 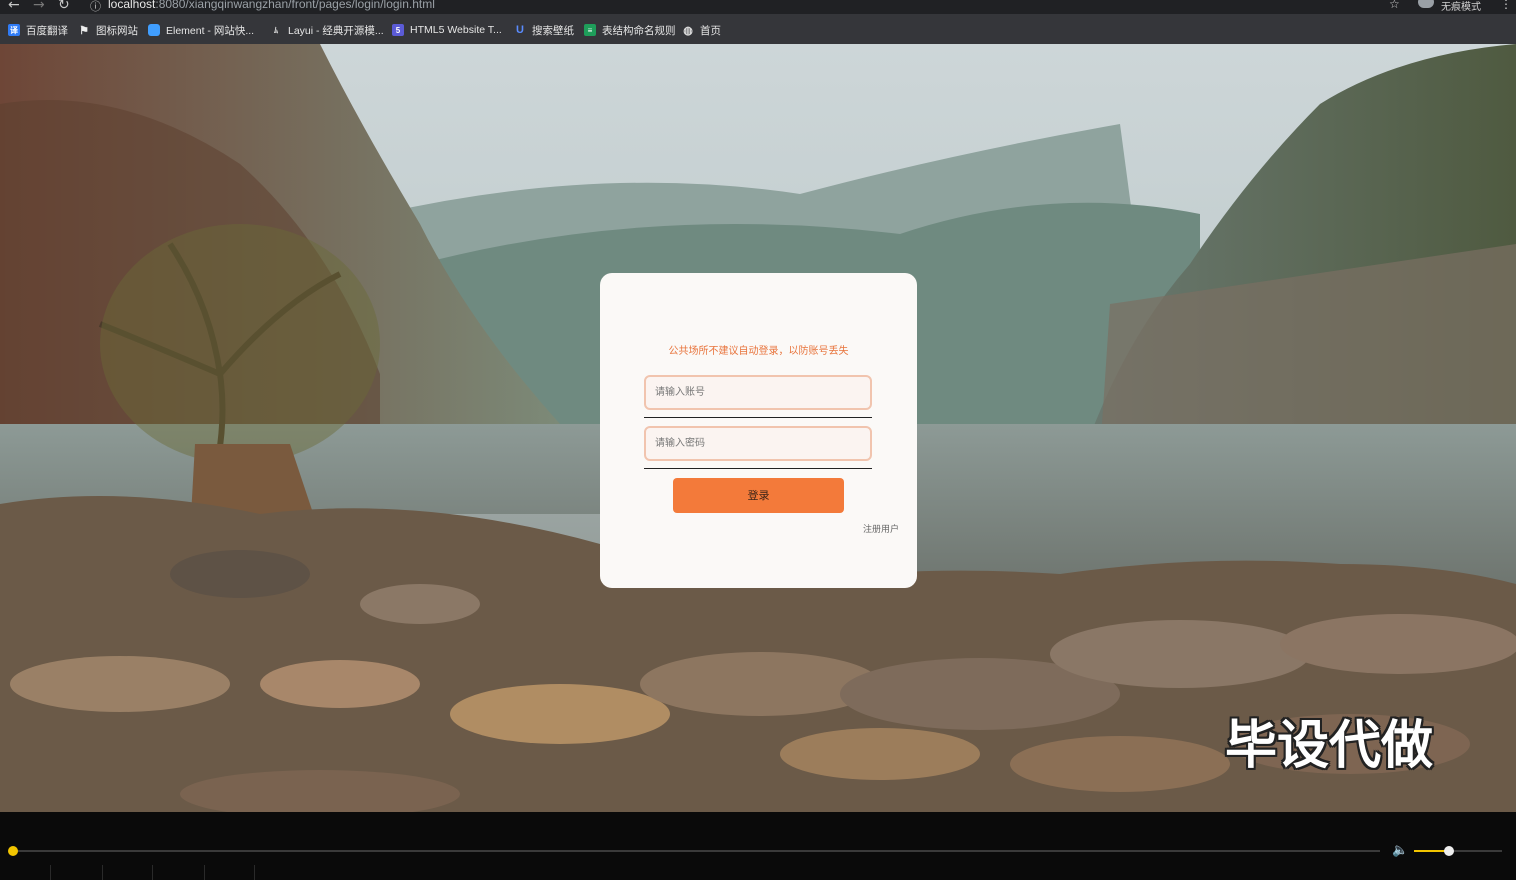 What do you see at coordinates (881, 528) in the screenshot?
I see `register-link: 注册用户` at bounding box center [881, 528].